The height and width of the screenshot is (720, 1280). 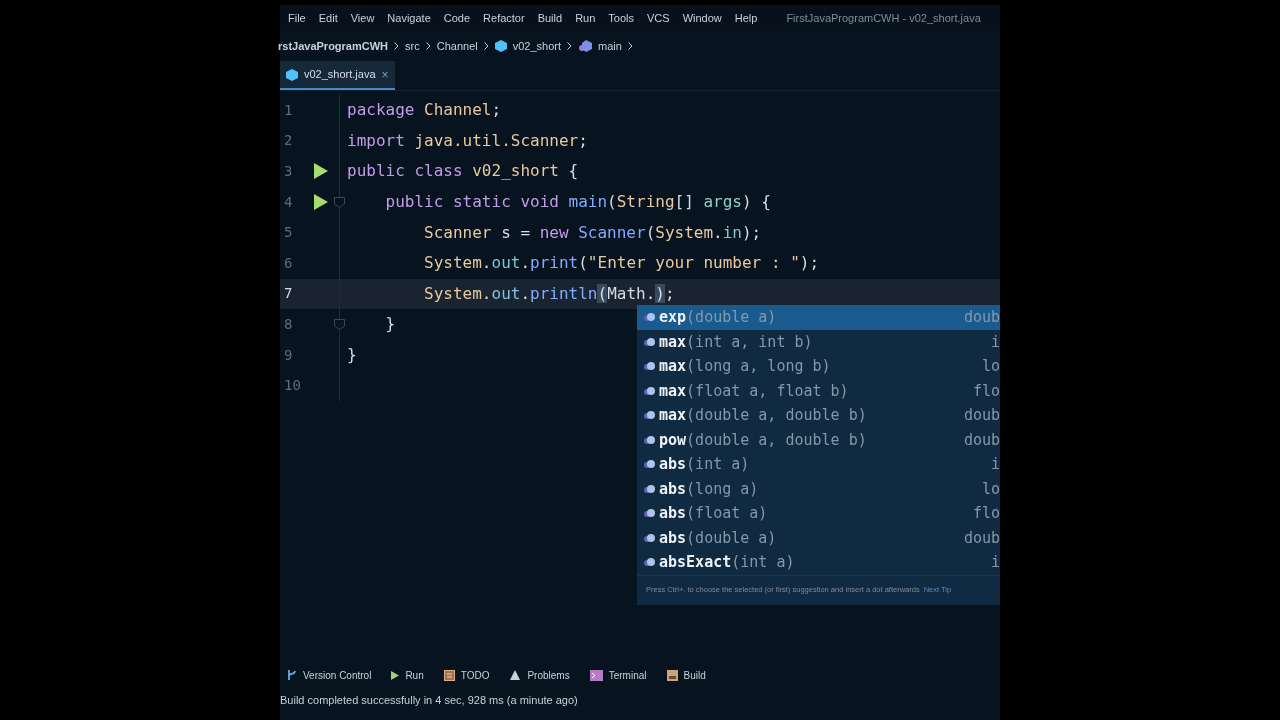 I want to click on menu-item: Edit, so click(x=328, y=18).